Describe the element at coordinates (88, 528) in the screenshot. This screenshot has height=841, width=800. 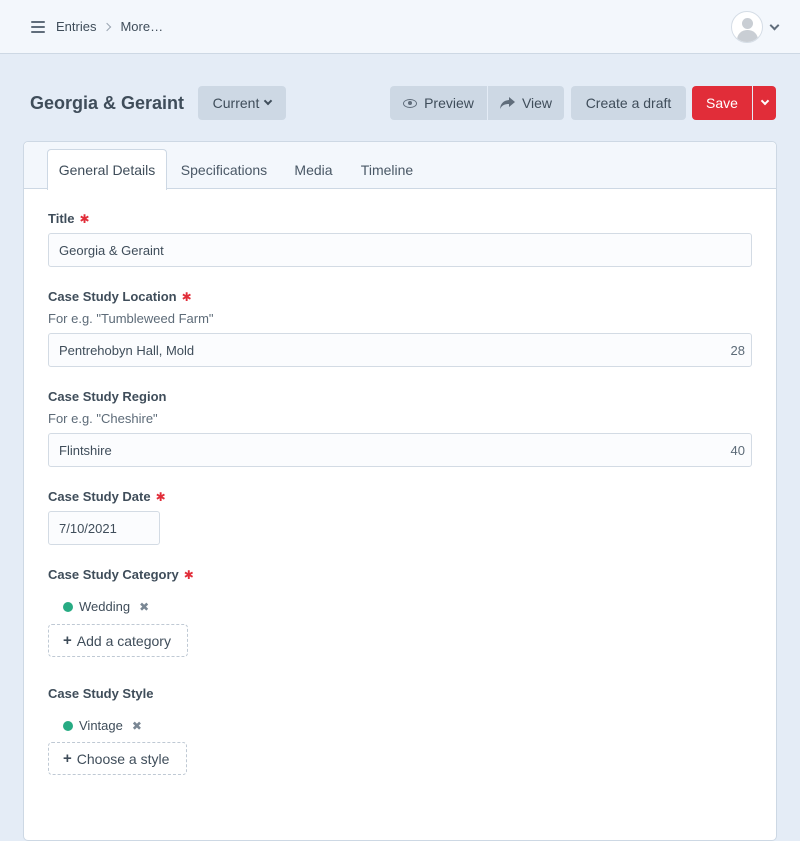
I see `date-value: 7/10/2021` at that location.